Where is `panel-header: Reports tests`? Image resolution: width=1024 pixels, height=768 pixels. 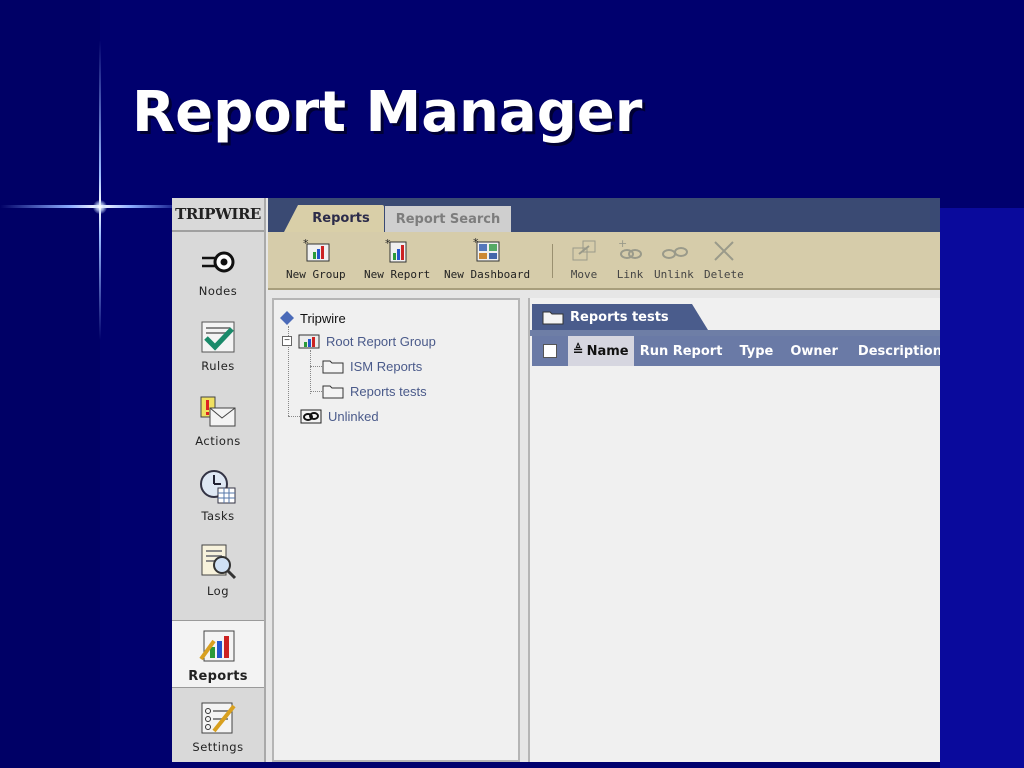 panel-header: Reports tests is located at coordinates (735, 318).